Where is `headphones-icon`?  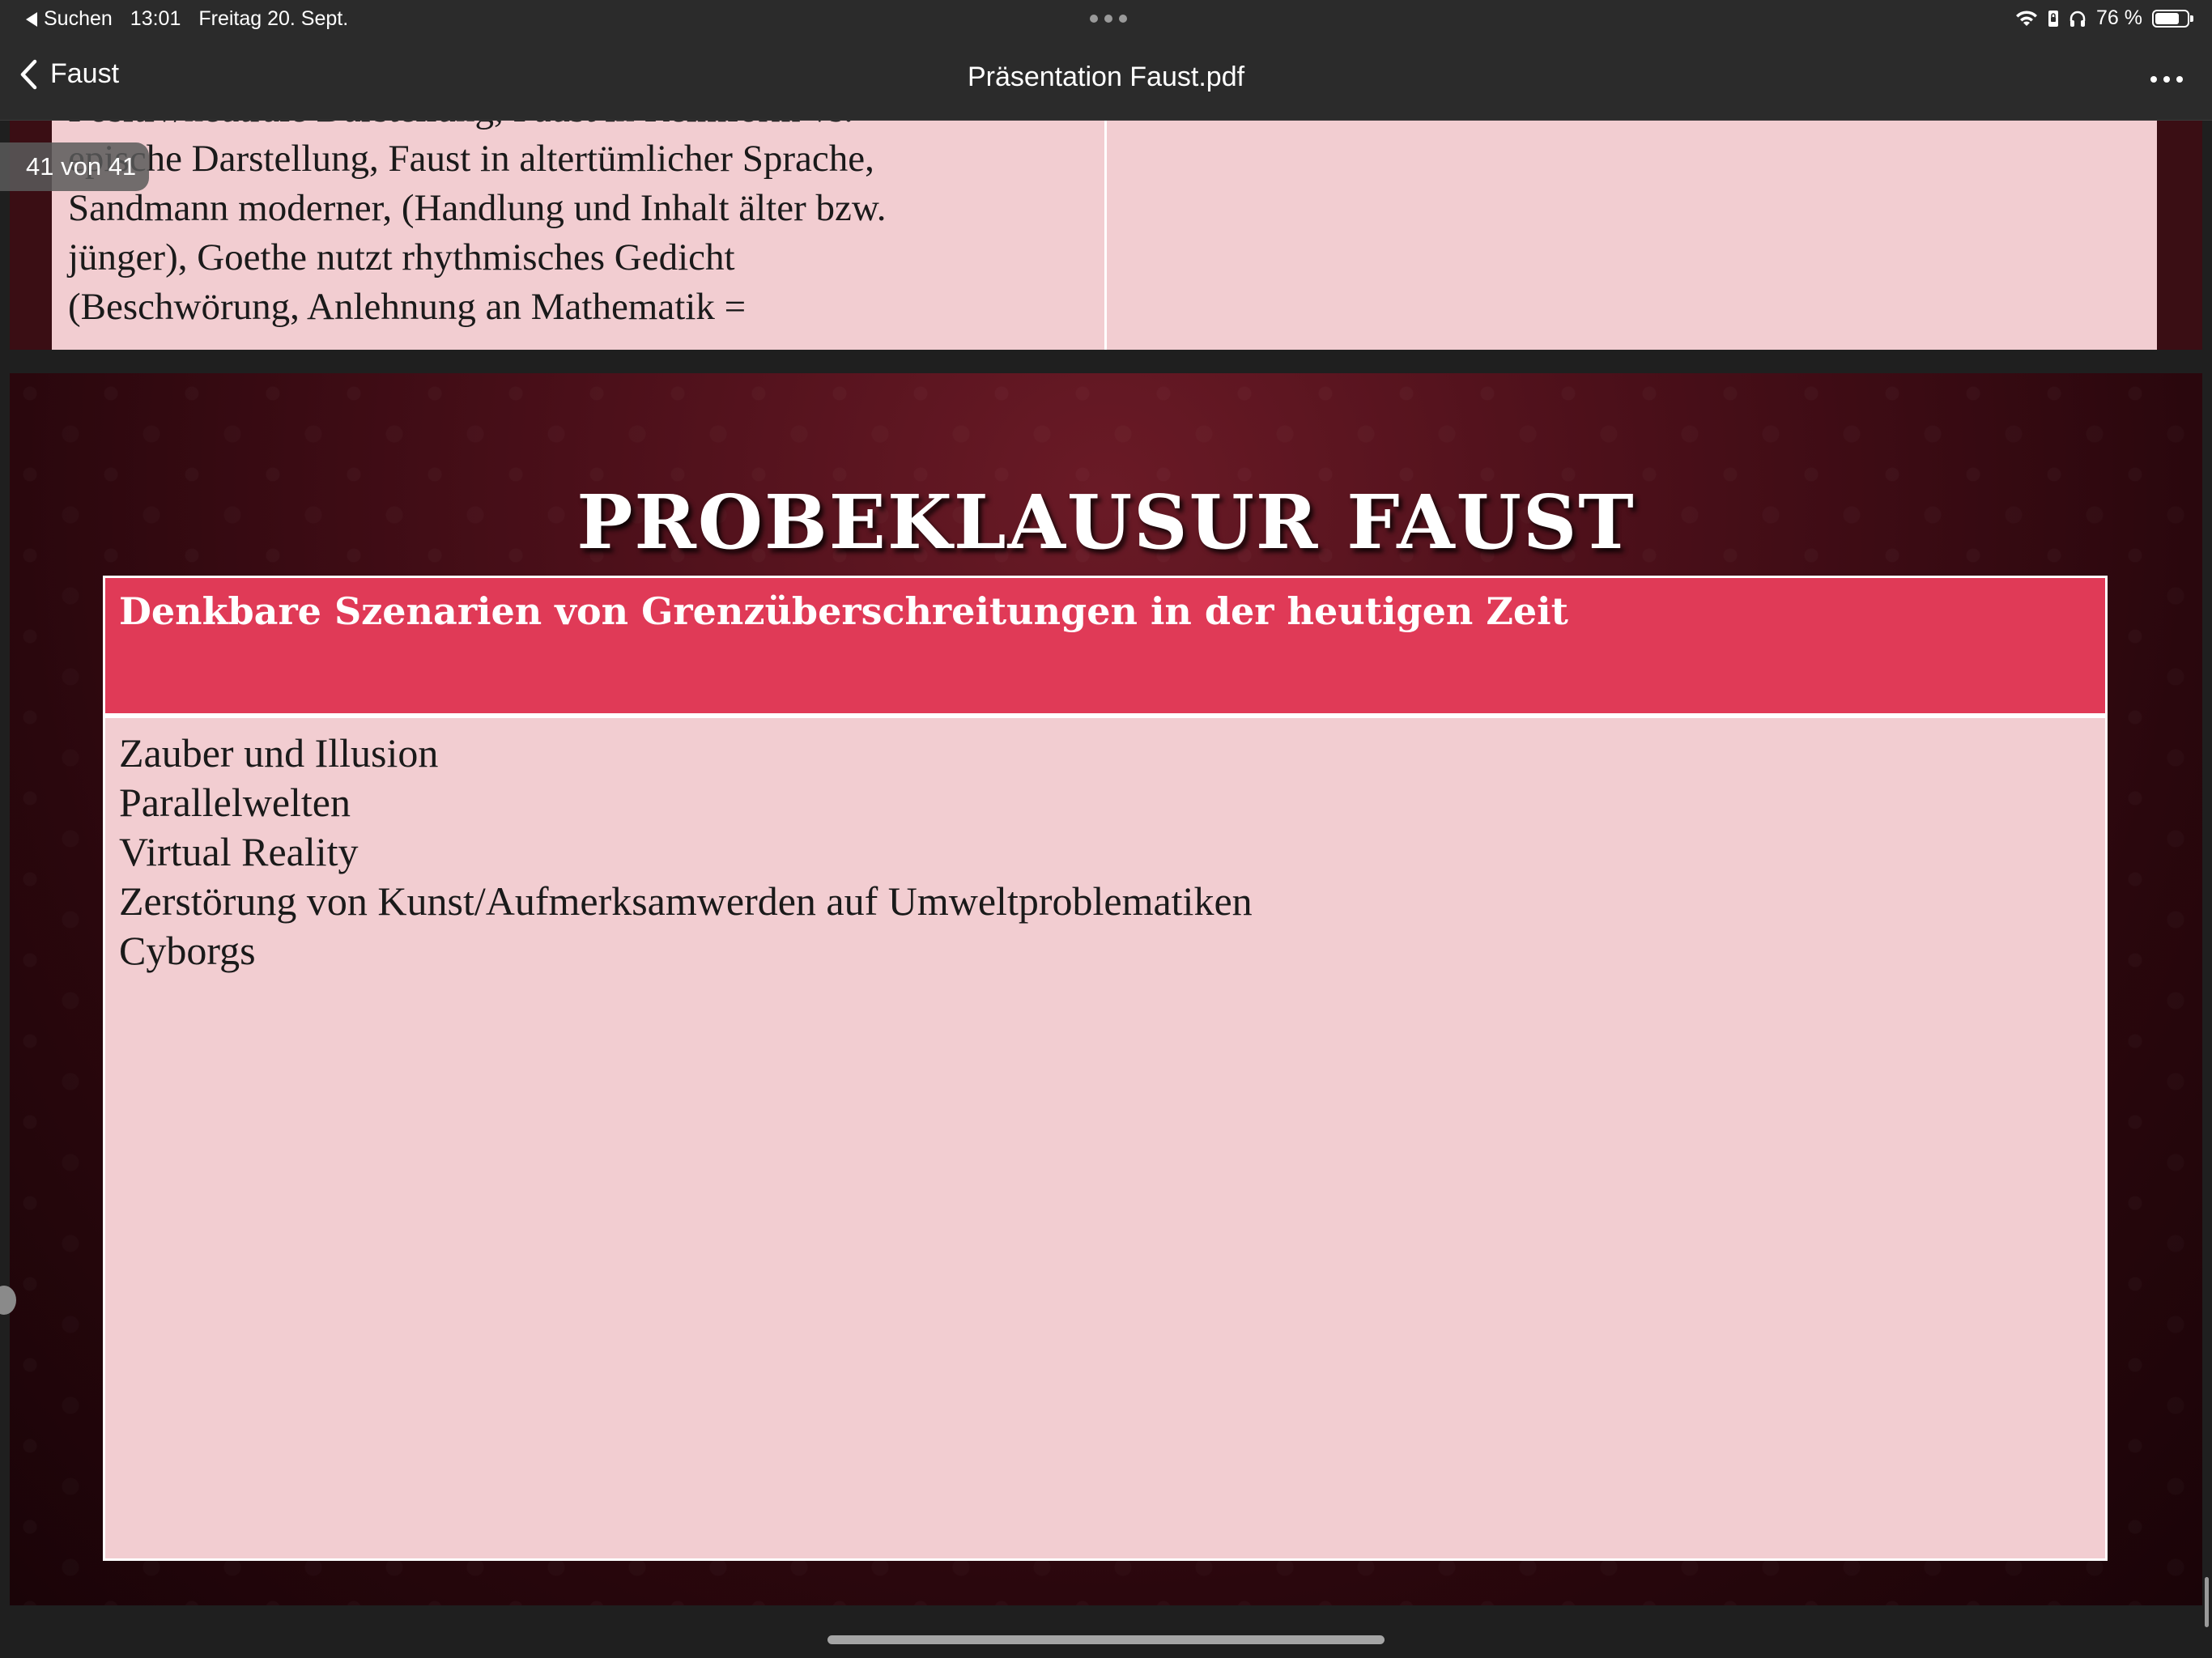 headphones-icon is located at coordinates (2078, 19).